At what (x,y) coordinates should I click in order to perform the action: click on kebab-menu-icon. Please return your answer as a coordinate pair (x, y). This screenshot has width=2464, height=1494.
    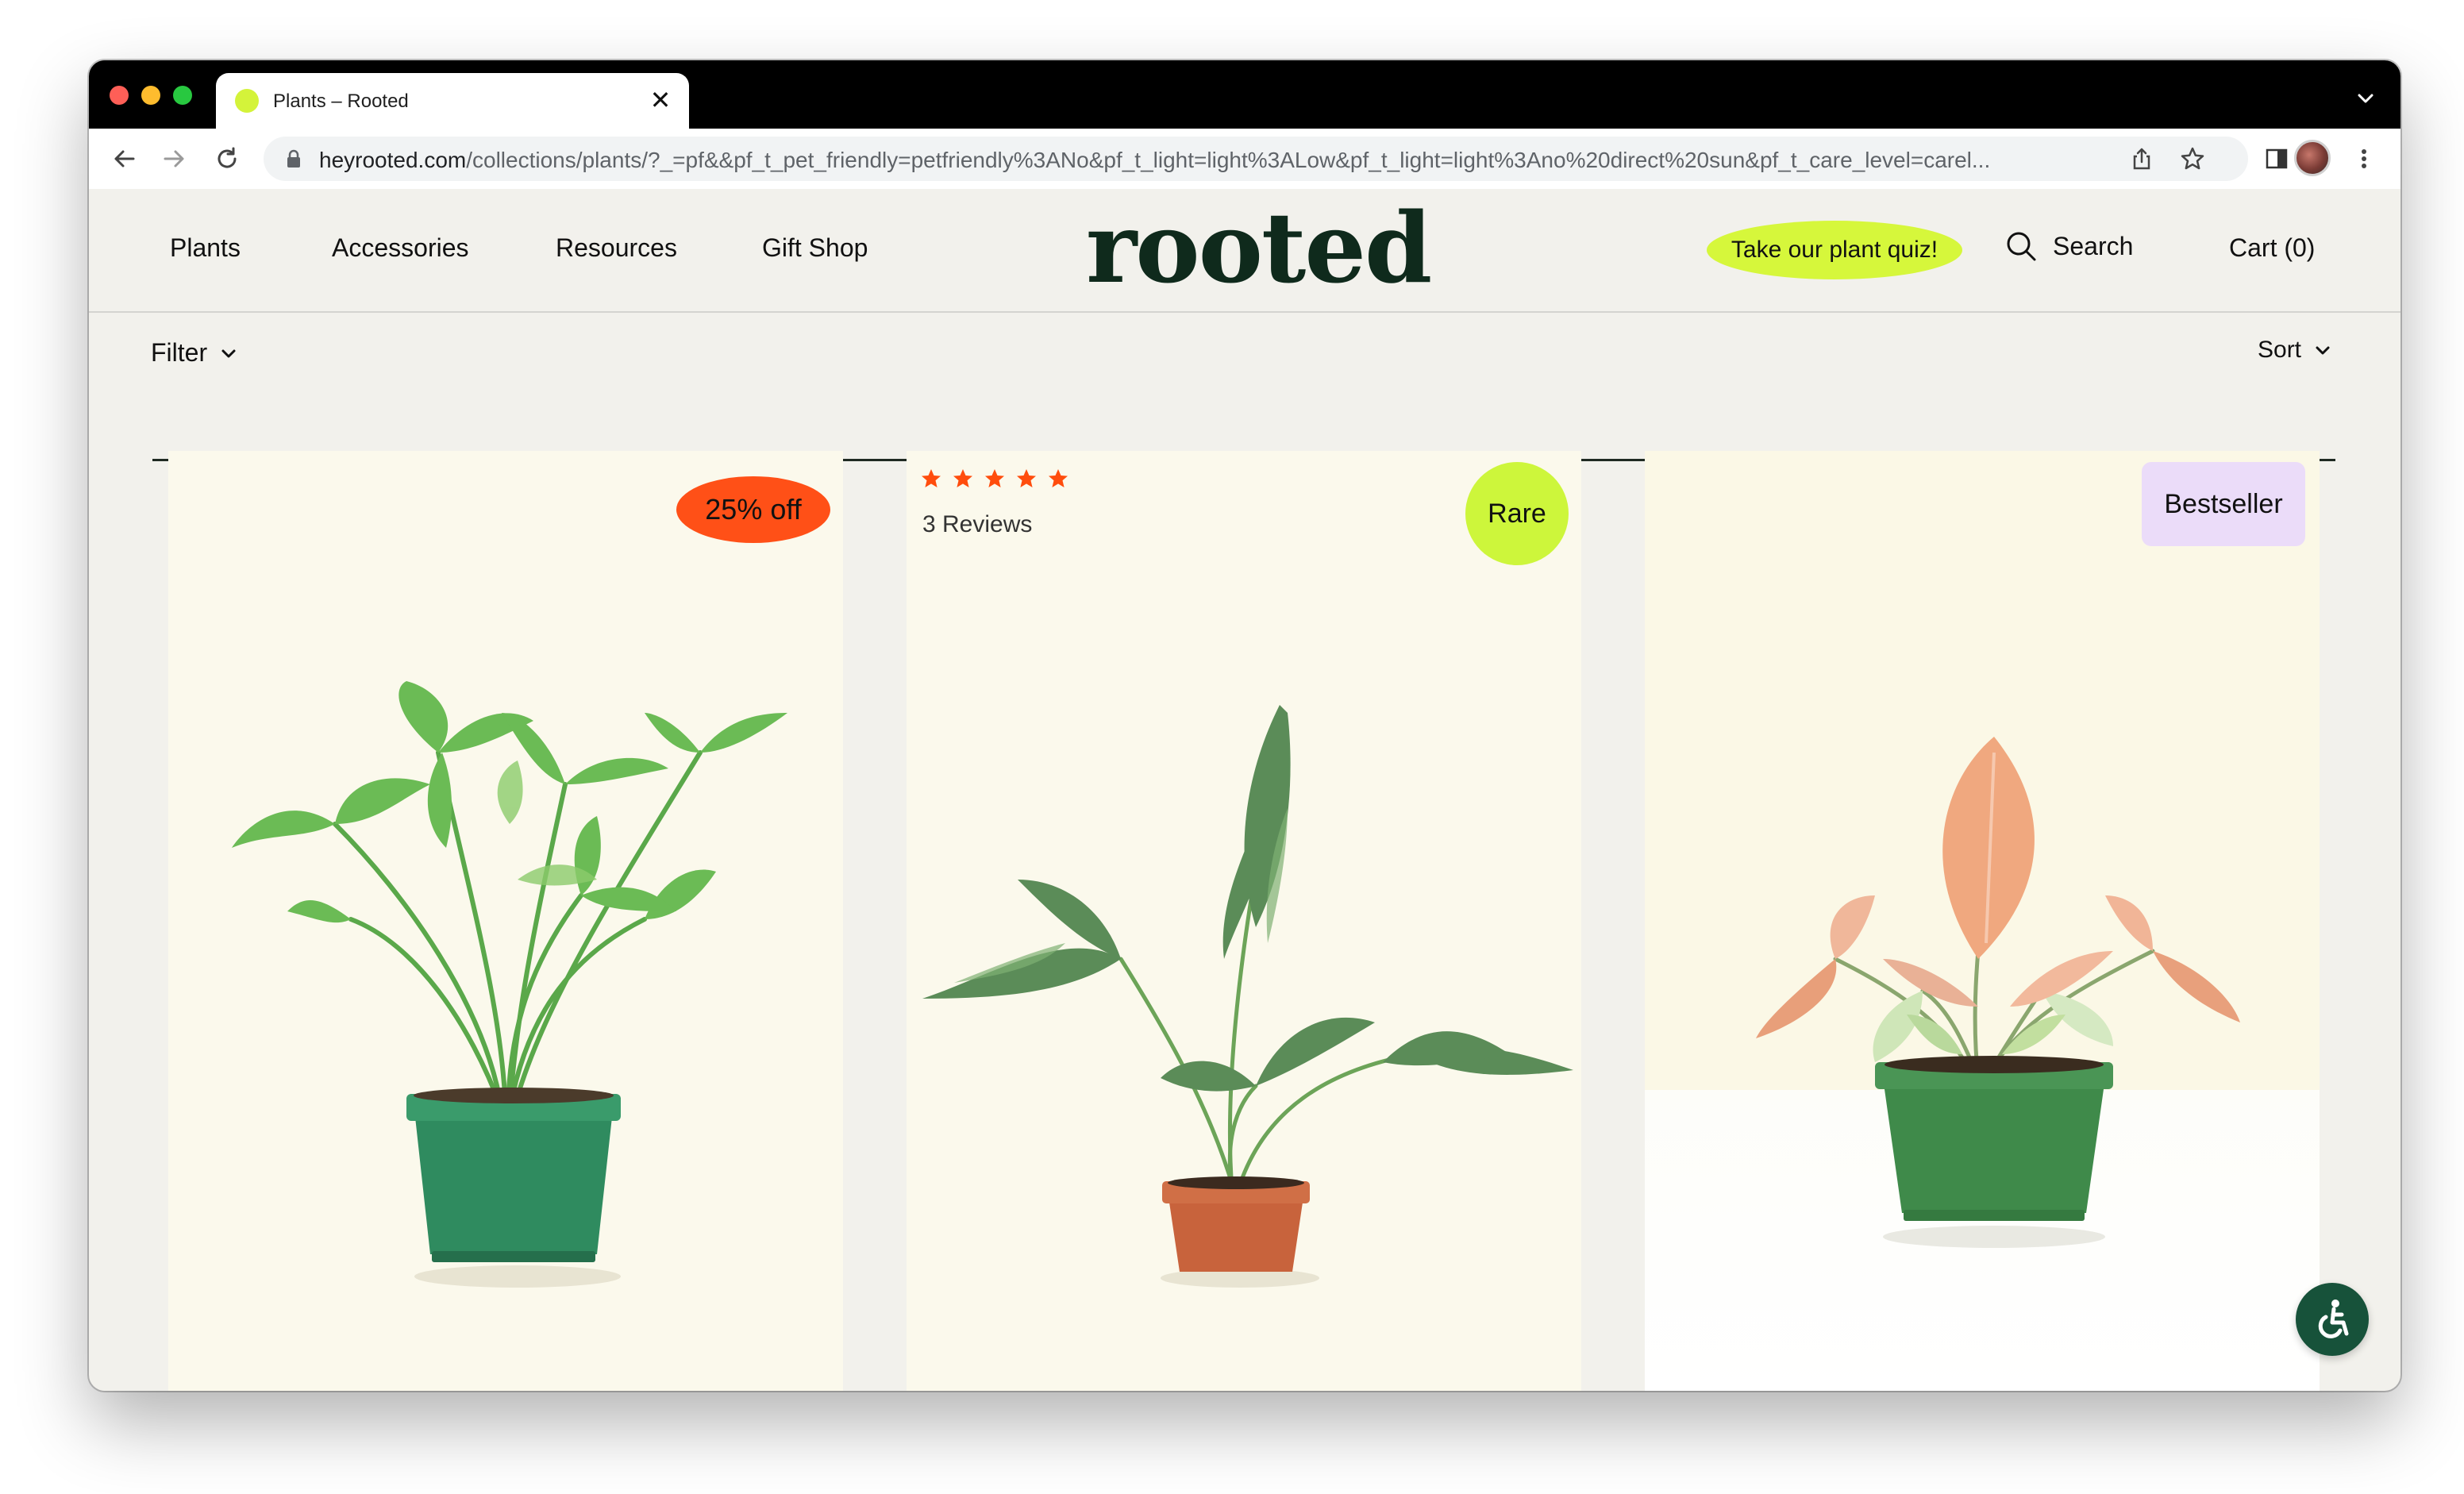
    Looking at the image, I should click on (2364, 158).